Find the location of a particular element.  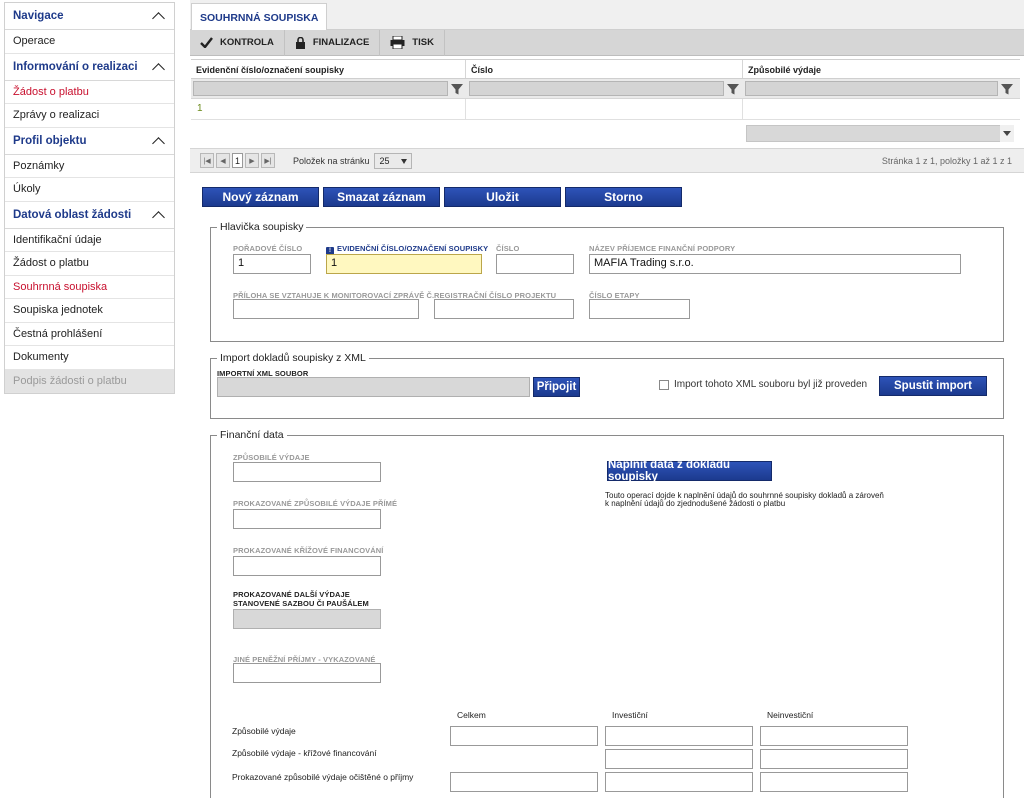

column-header-vydaje: Způsobilé výdaje is located at coordinates (881, 69).